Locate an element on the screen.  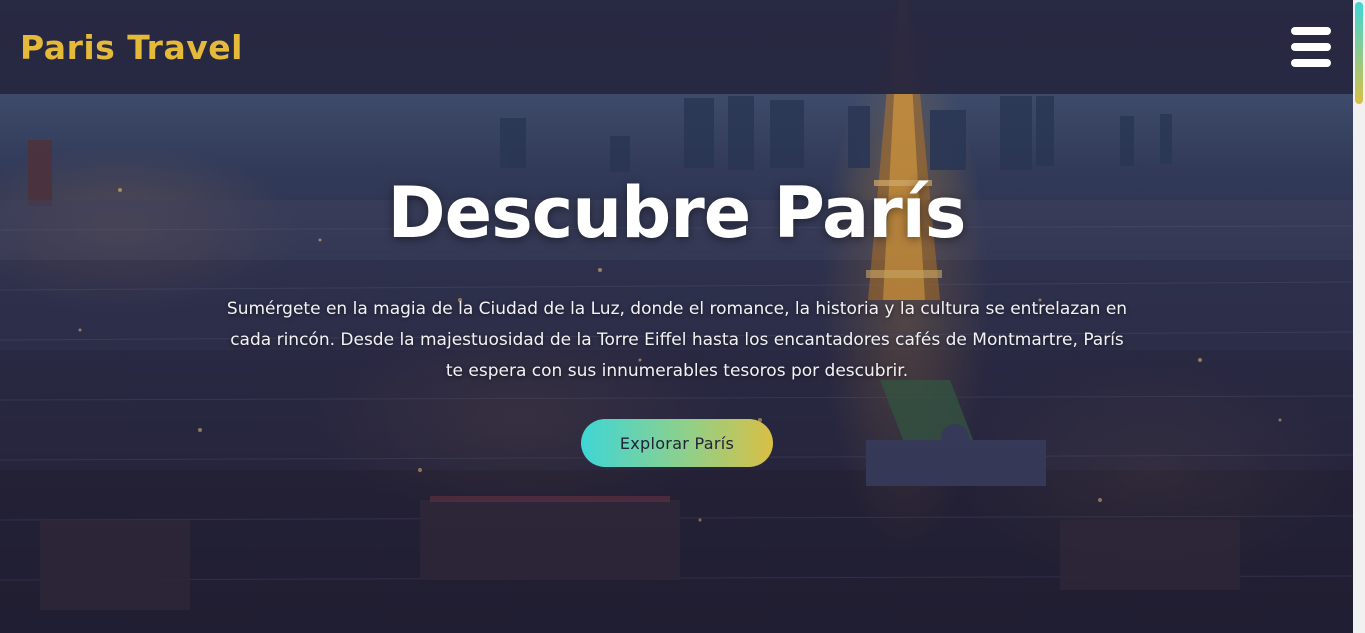
site-logo: Paris Travel is located at coordinates (131, 47).